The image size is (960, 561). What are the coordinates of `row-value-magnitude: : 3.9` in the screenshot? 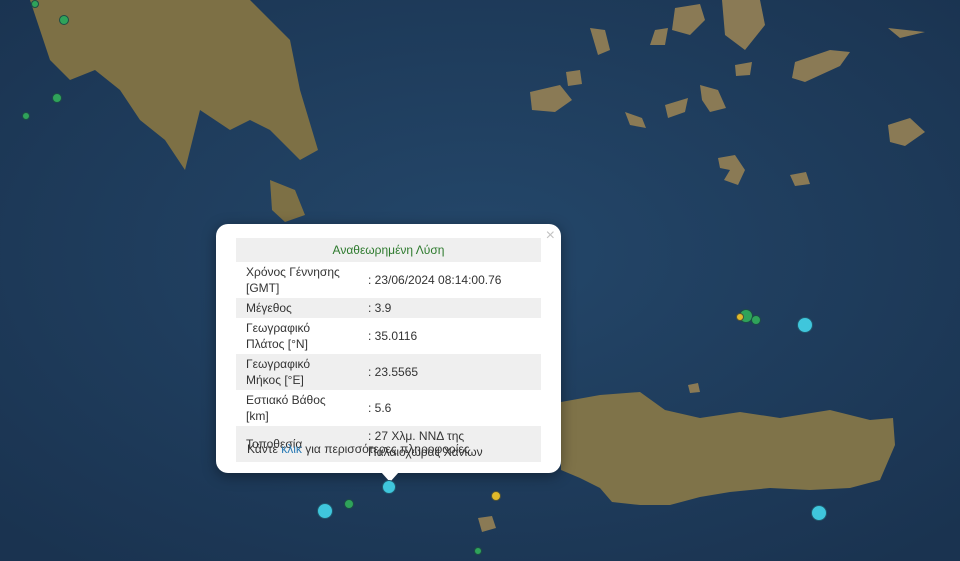 It's located at (449, 308).